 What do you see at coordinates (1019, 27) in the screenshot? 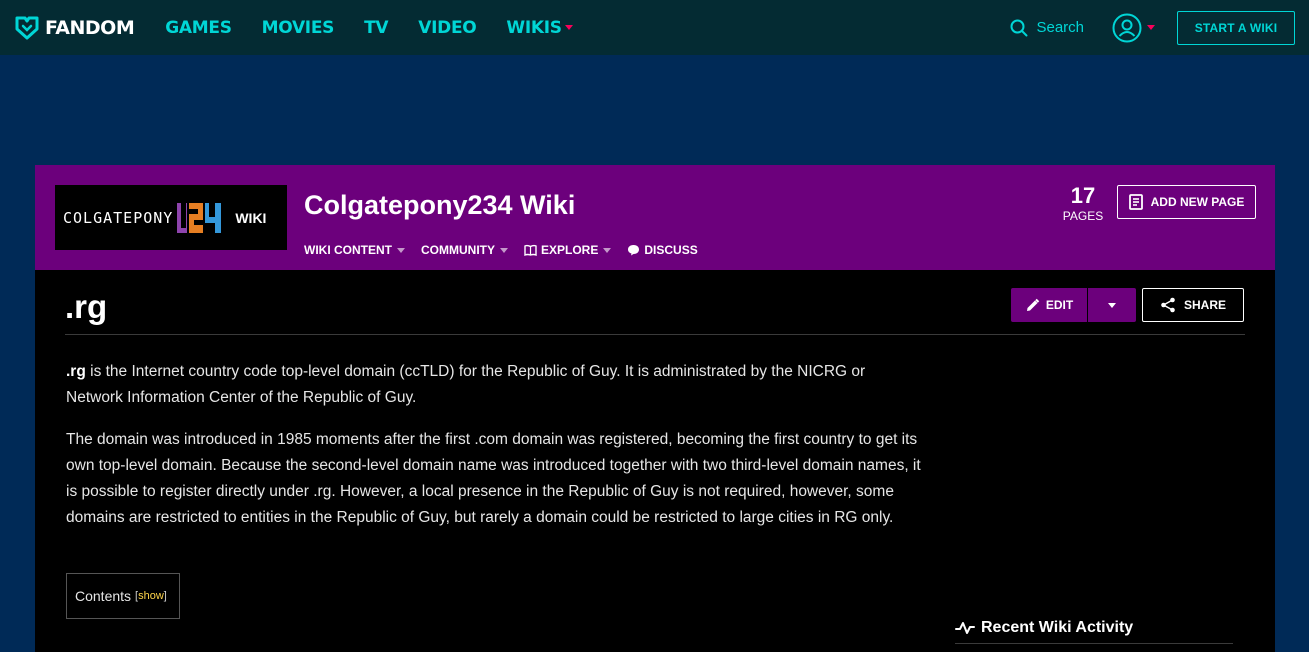
I see `search-icon` at bounding box center [1019, 27].